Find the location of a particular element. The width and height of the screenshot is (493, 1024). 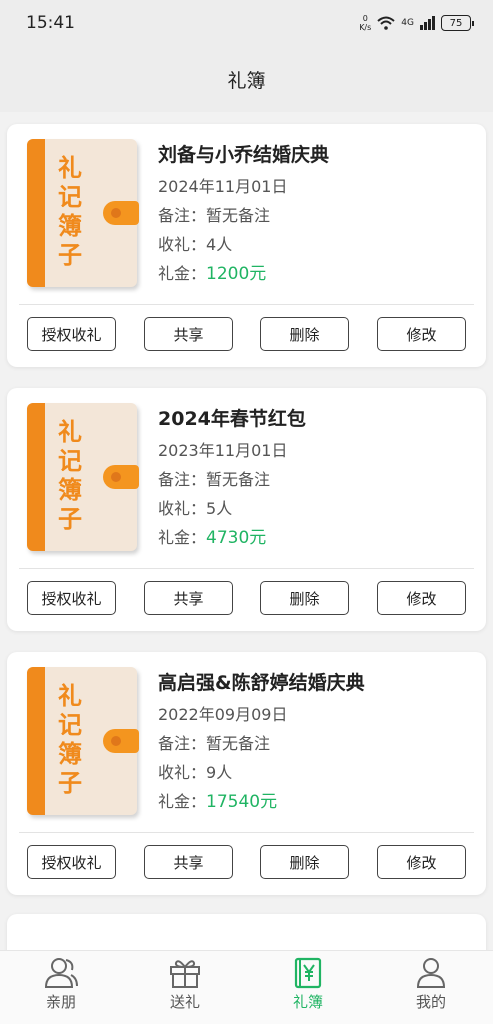

card-amount: 礼金：4730元 is located at coordinates (212, 538).